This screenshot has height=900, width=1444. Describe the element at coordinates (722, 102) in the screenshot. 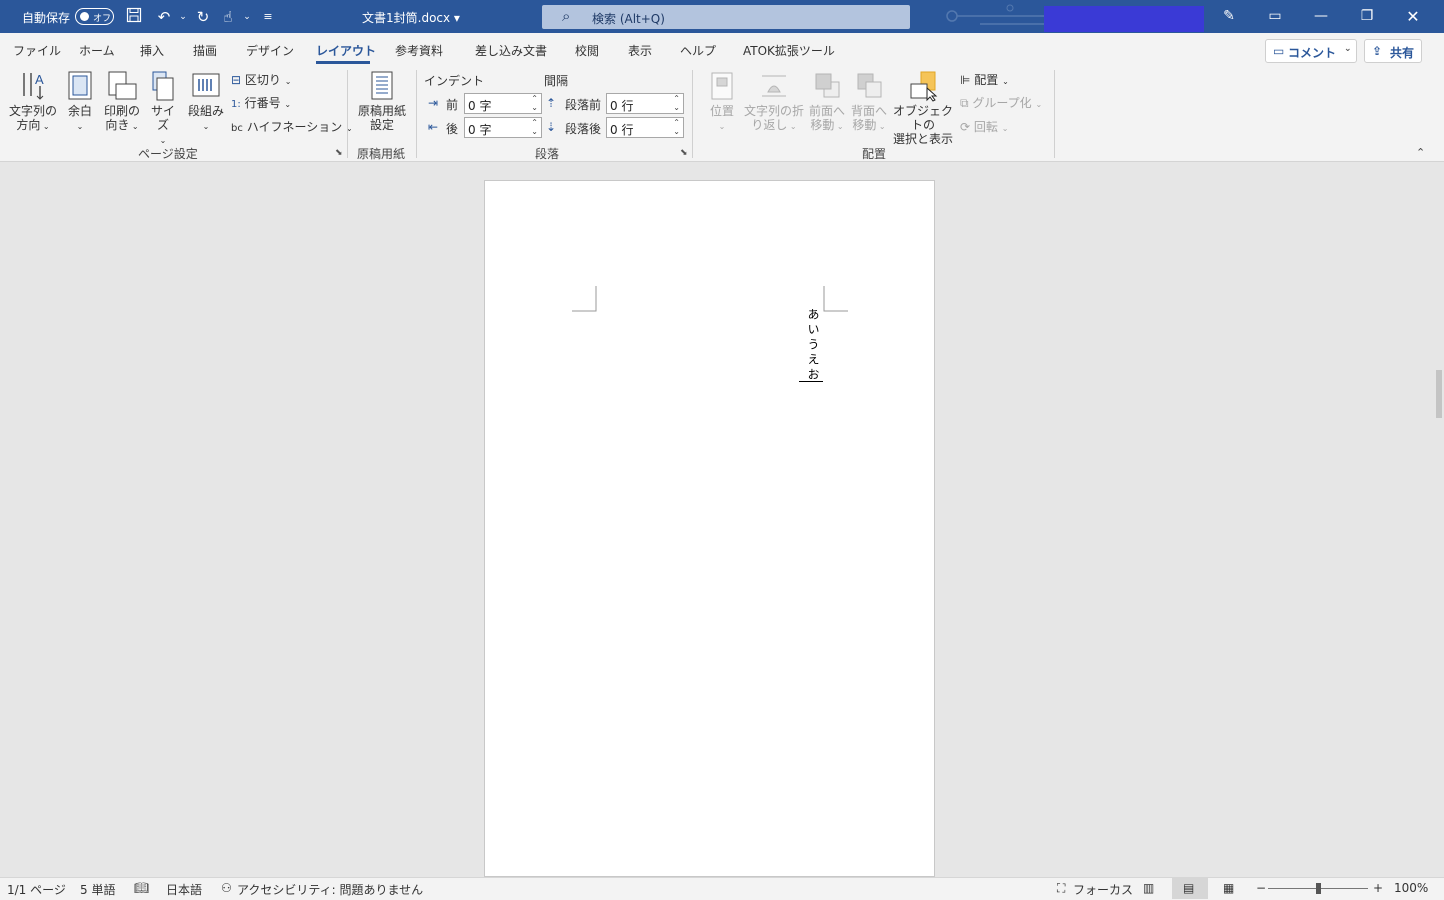

I see `position-button: 位置 ⌄` at that location.